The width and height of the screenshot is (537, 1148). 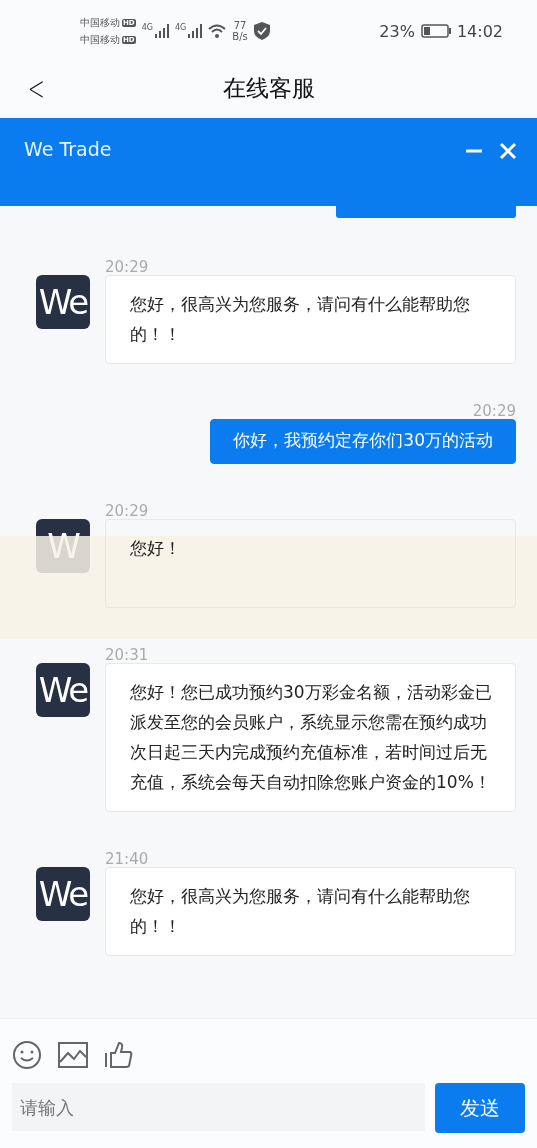 I want to click on battery-icon, so click(x=435, y=31).